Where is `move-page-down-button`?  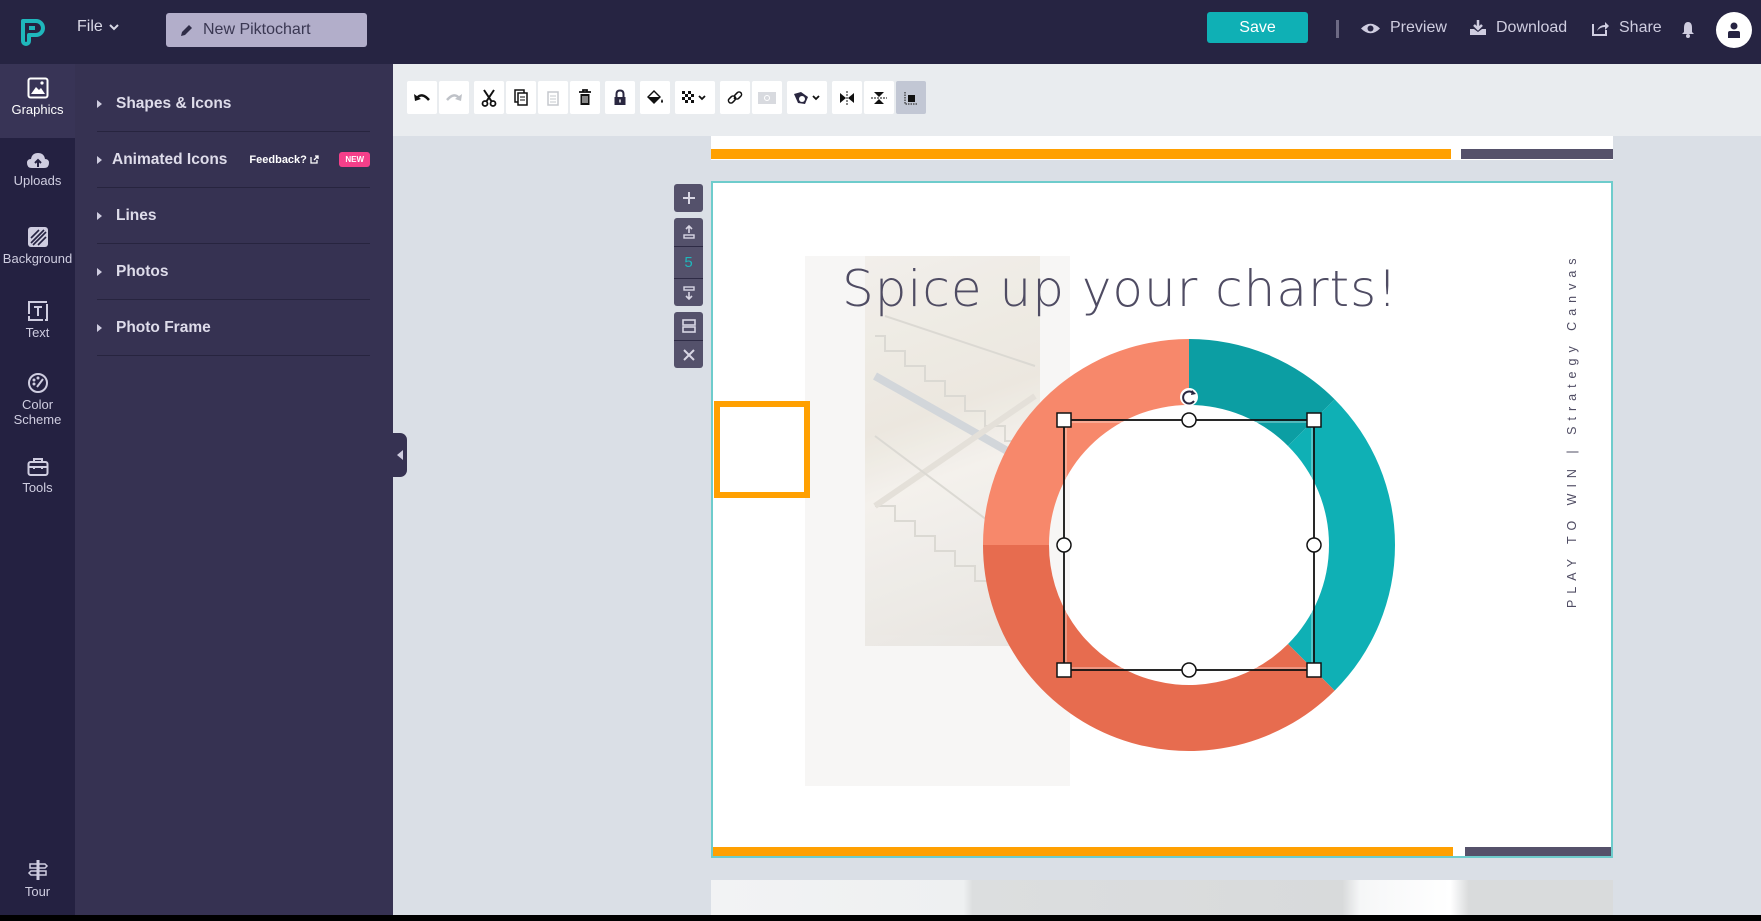
move-page-down-button is located at coordinates (688, 292).